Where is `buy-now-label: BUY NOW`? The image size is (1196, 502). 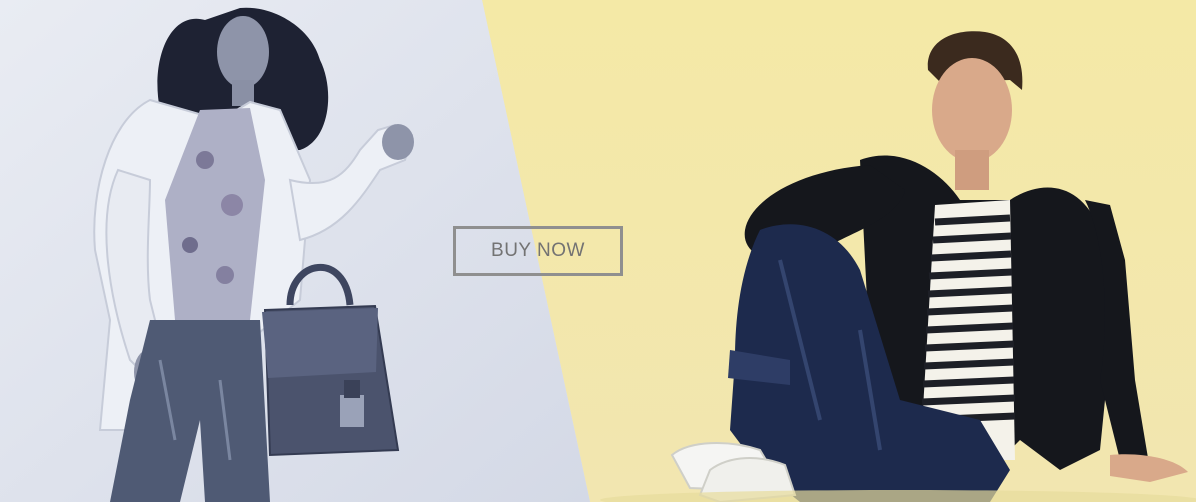 buy-now-label: BUY NOW is located at coordinates (538, 250).